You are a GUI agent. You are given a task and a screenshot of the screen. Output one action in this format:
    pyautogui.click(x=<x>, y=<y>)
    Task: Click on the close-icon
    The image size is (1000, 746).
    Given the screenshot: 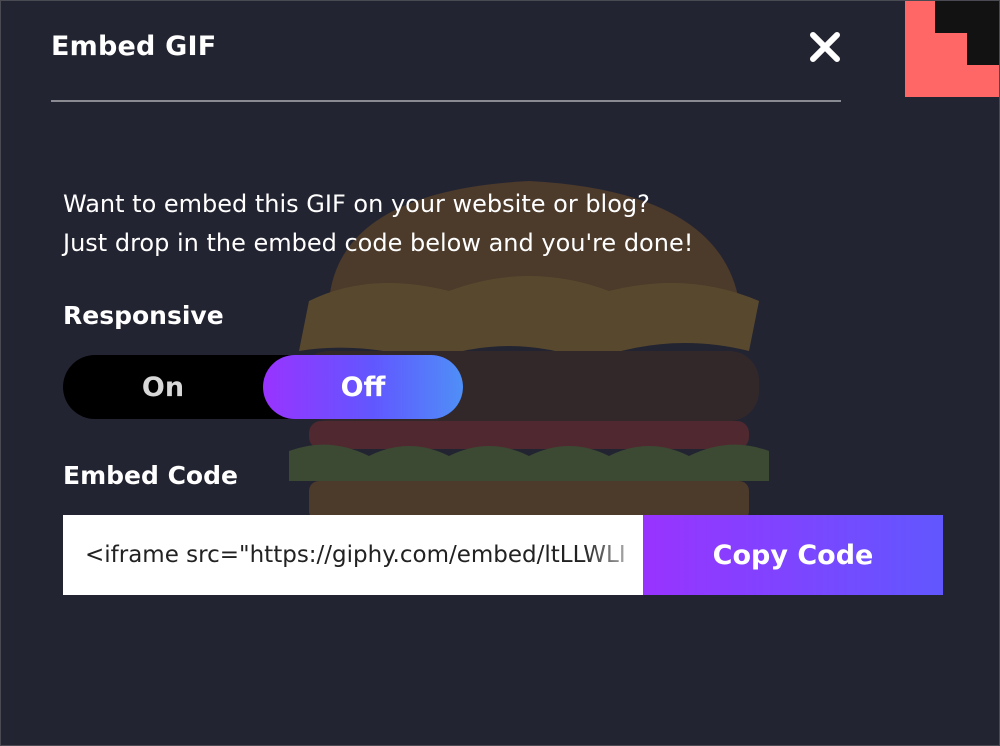 What is the action you would take?
    pyautogui.click(x=825, y=47)
    